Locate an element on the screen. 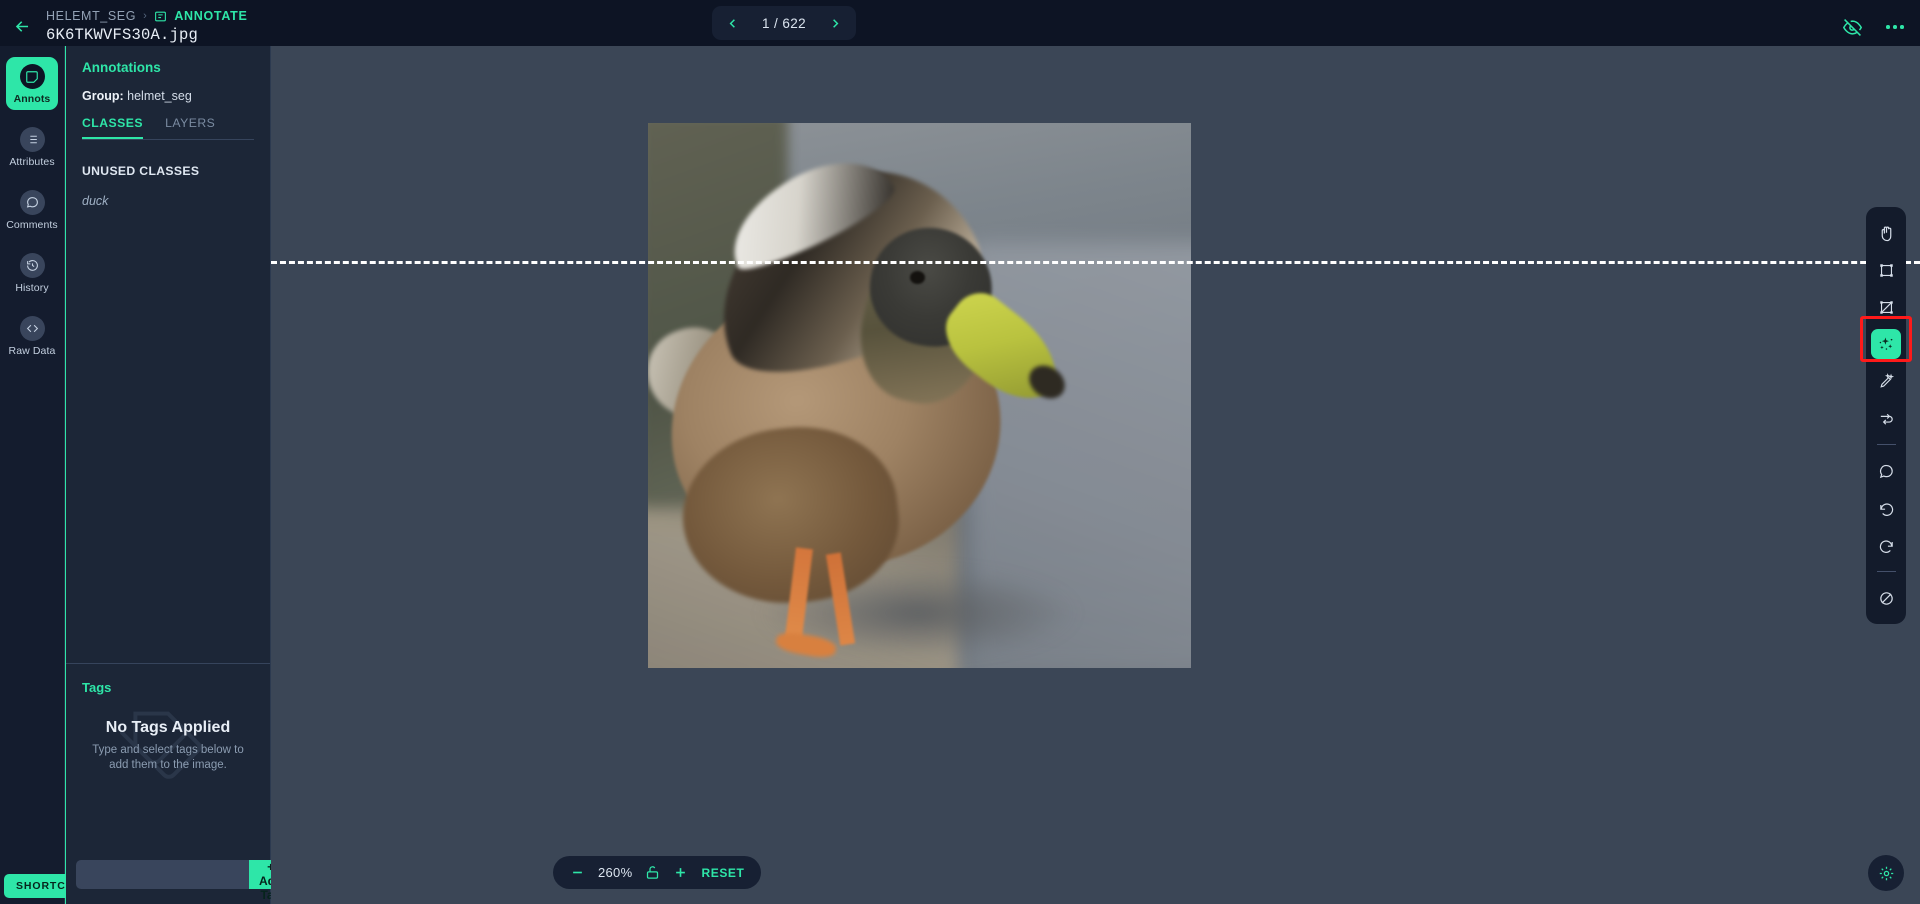  list-icon is located at coordinates (32, 139).